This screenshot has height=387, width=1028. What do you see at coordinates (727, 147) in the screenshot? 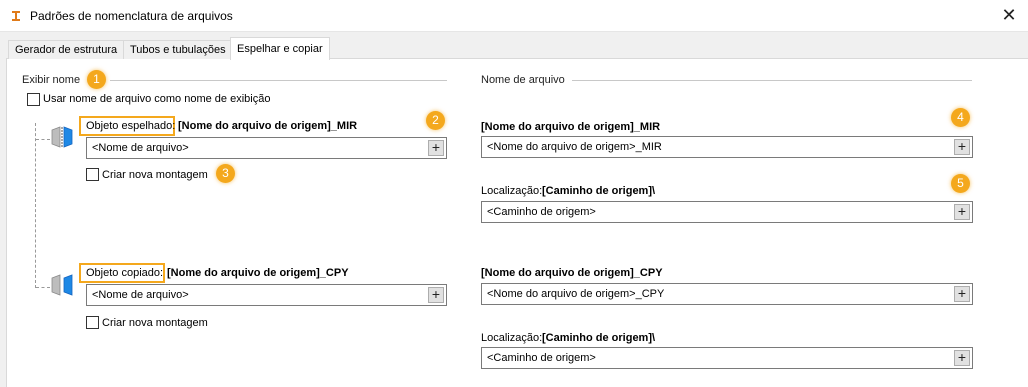
I see `mirrored-filename-field: <Nome do arquivo de origem>_MIR +` at bounding box center [727, 147].